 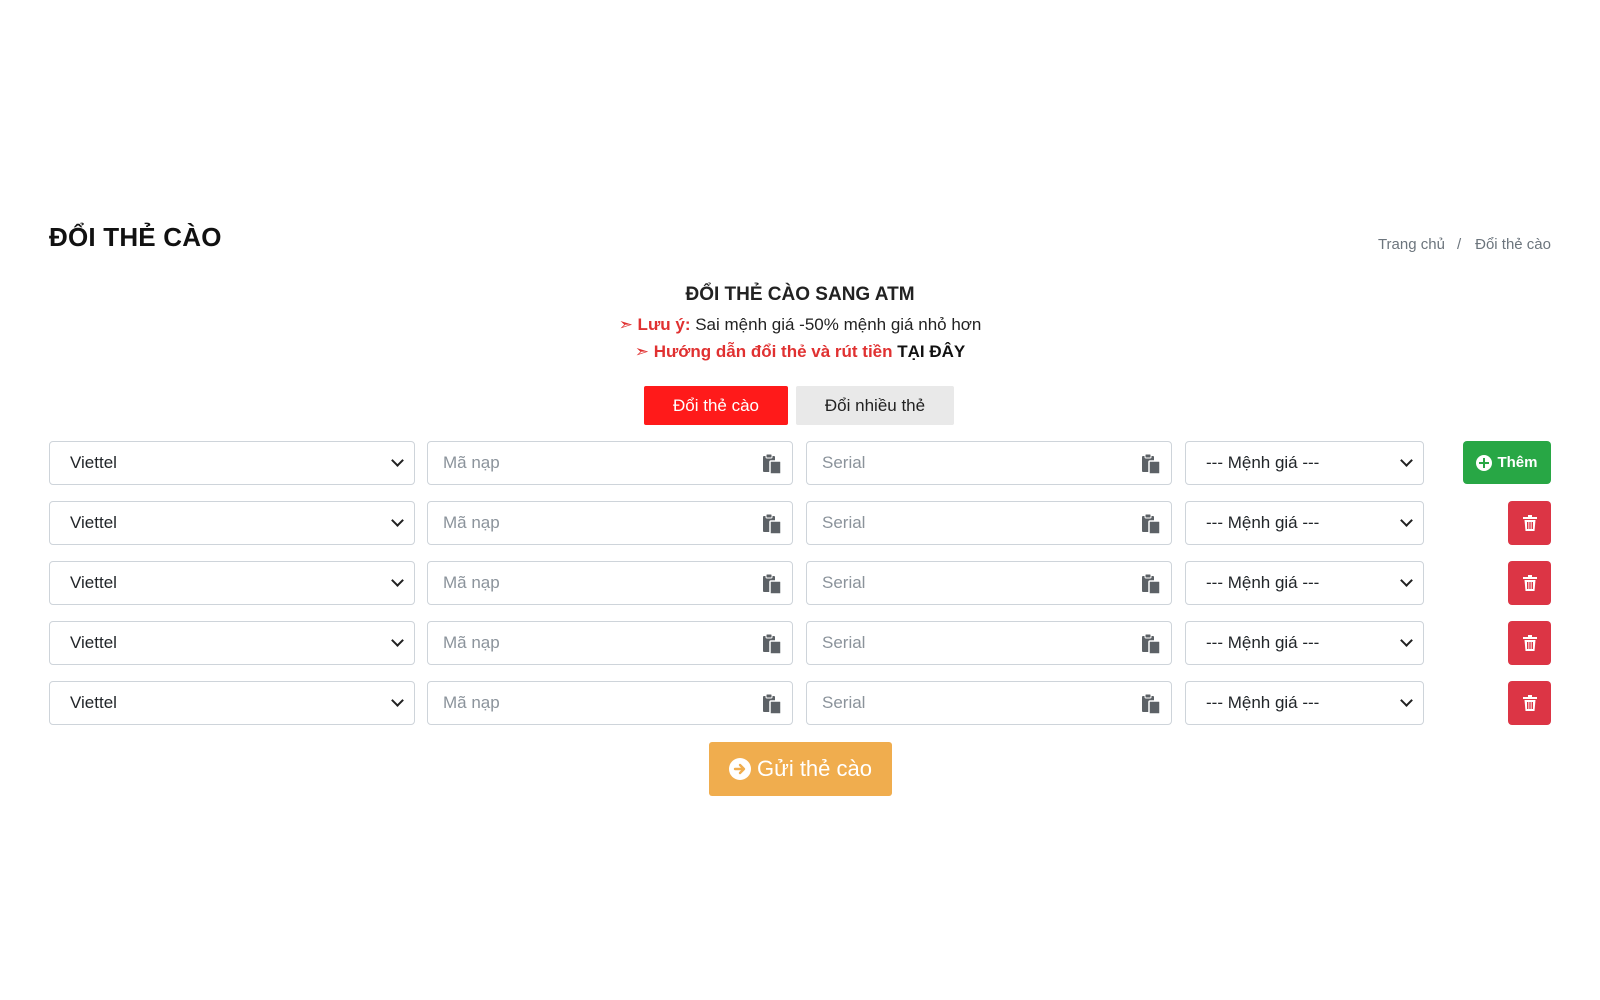 What do you see at coordinates (135, 237) in the screenshot?
I see `page-title: ĐỔI THẺ CÀO` at bounding box center [135, 237].